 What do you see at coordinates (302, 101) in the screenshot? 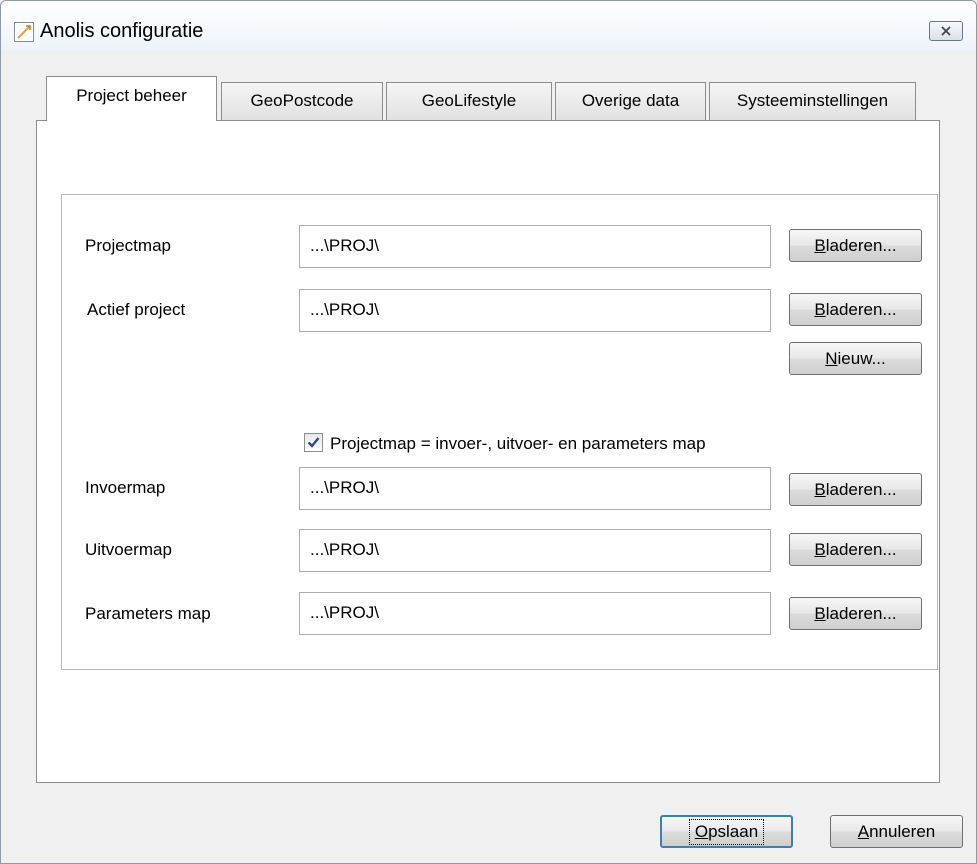
I see `tab-geopostcode: GeoPostcode` at bounding box center [302, 101].